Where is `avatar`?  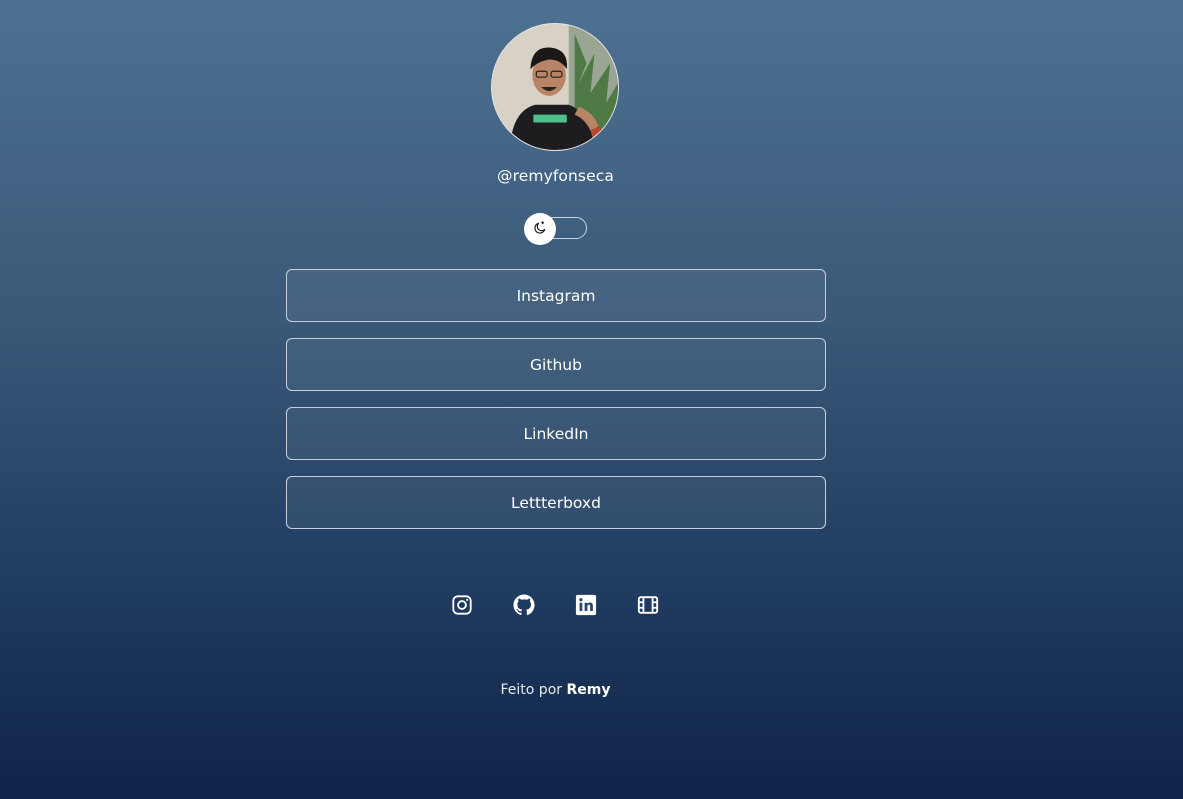
avatar is located at coordinates (555, 87).